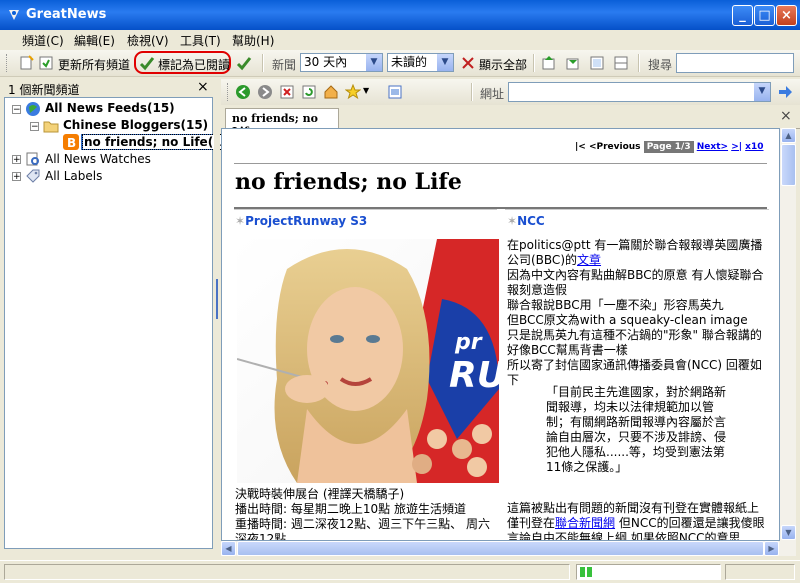  I want to click on search-input, so click(735, 63).